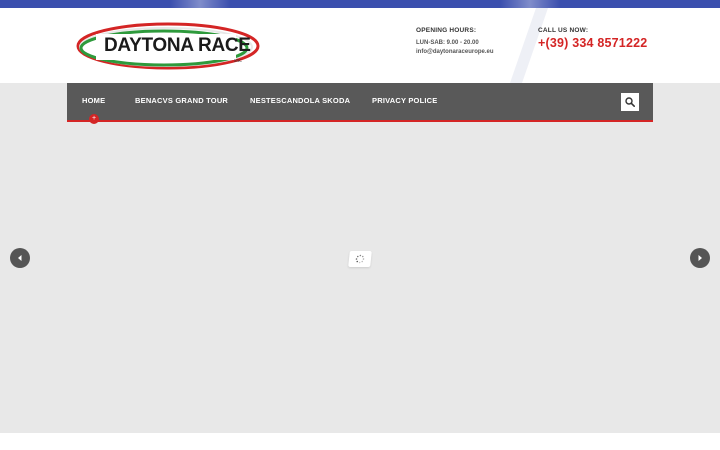  I want to click on nav-item-nestescandola-skoda: NESTESCANDOLA SKODA, so click(300, 100).